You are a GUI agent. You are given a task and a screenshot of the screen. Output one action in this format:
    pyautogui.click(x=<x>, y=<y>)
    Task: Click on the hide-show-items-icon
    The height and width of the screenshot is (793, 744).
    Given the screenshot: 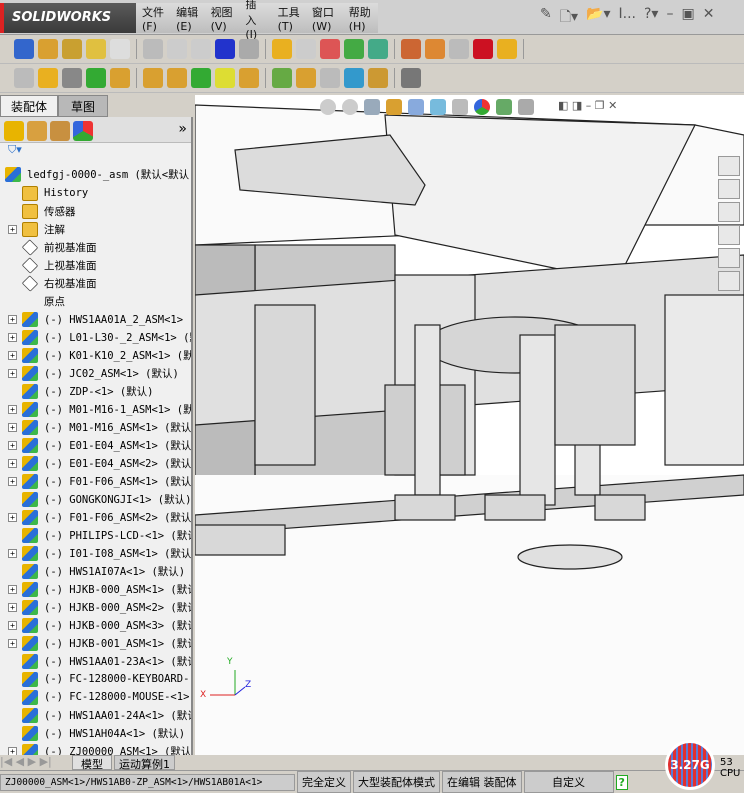 What is the action you would take?
    pyautogui.click(x=460, y=107)
    